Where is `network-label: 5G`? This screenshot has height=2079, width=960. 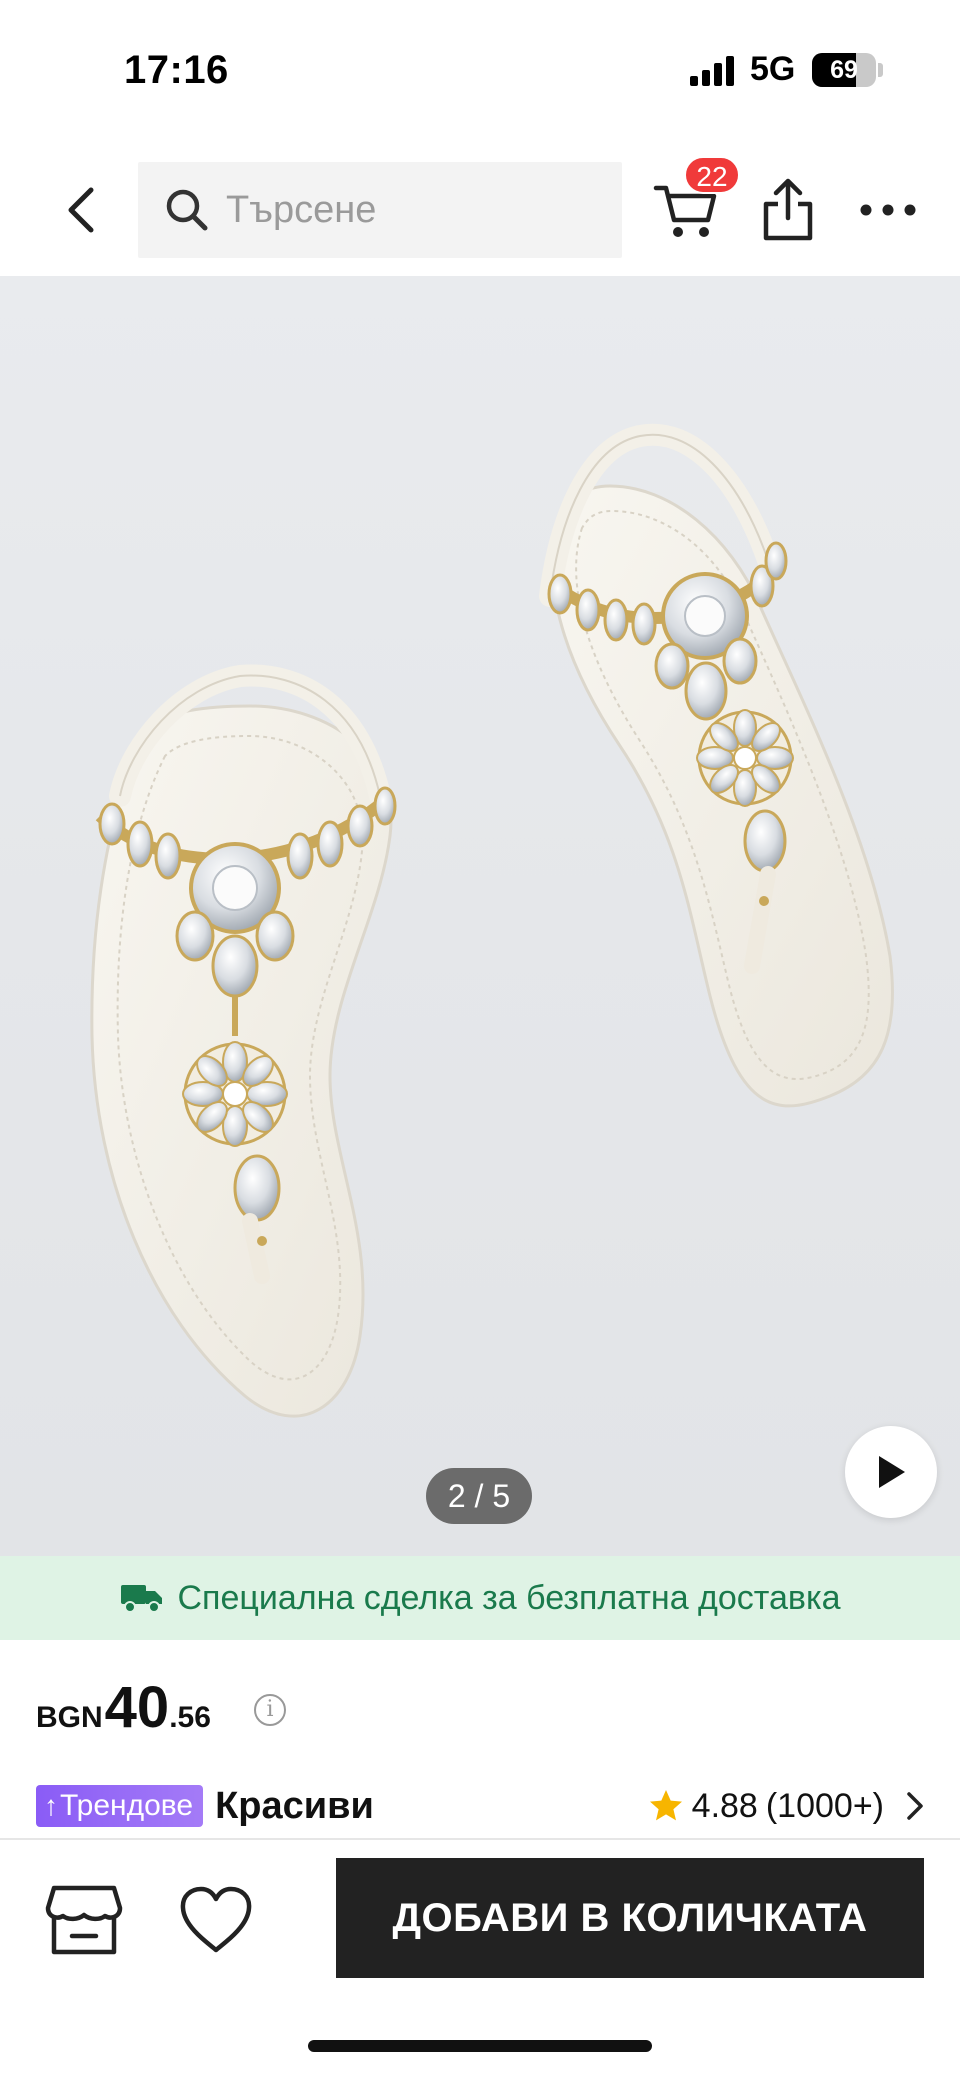 network-label: 5G is located at coordinates (773, 69).